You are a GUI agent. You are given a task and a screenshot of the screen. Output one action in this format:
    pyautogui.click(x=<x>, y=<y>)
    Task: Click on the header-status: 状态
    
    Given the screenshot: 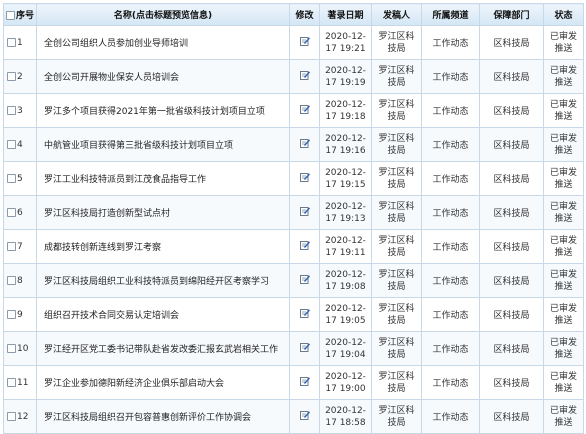 What is the action you would take?
    pyautogui.click(x=563, y=14)
    